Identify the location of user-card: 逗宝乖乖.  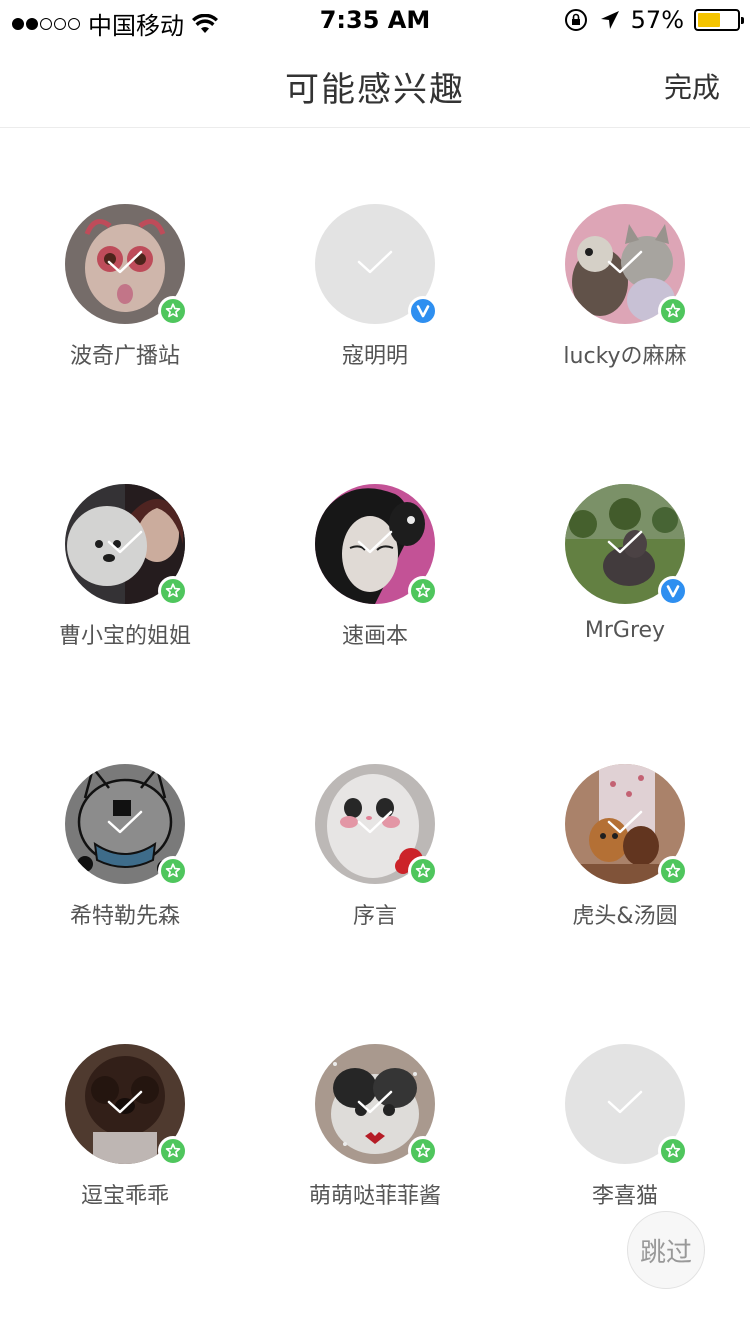
(125, 1144).